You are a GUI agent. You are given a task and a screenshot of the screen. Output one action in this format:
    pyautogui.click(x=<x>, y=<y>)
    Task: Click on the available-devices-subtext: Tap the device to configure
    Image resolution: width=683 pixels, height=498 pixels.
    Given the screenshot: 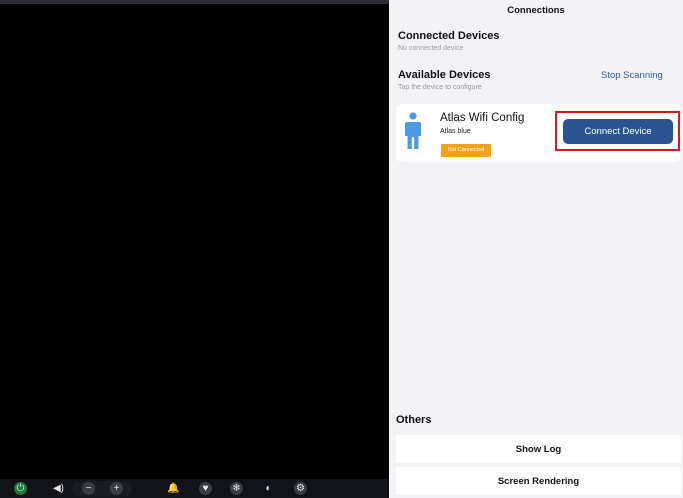 What is the action you would take?
    pyautogui.click(x=440, y=87)
    